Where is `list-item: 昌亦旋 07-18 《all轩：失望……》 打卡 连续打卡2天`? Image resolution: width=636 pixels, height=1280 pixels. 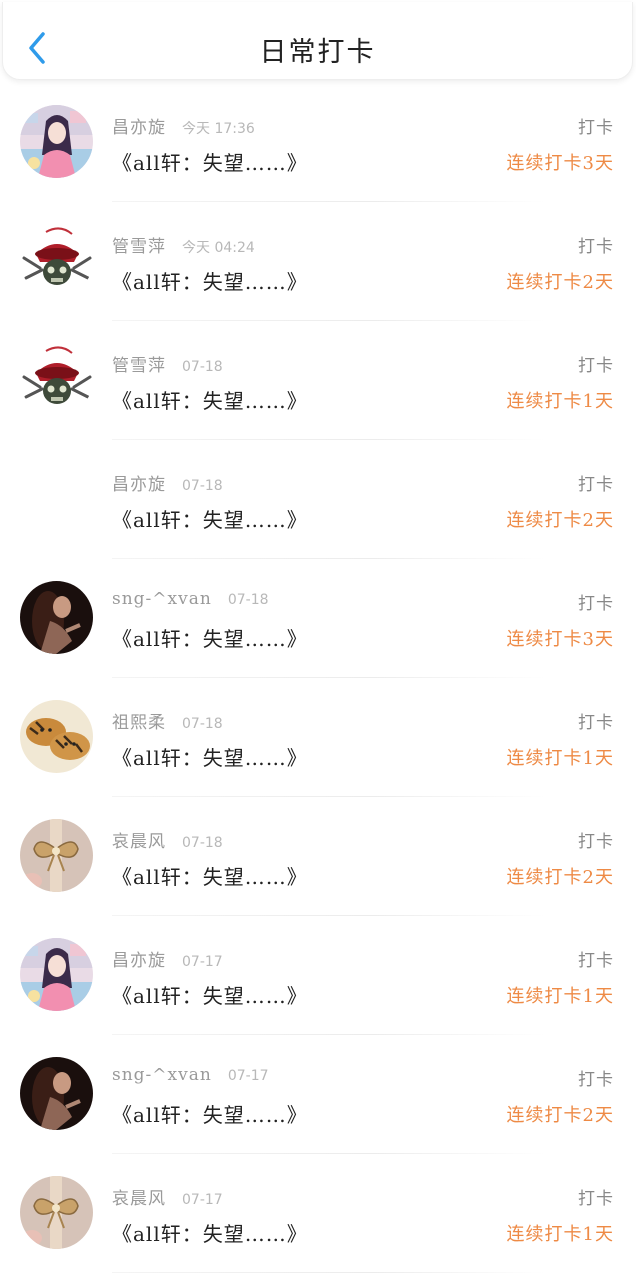
list-item: 昌亦旋 07-18 《all轩：失望……》 打卡 连续打卡2天 is located at coordinates (318, 499).